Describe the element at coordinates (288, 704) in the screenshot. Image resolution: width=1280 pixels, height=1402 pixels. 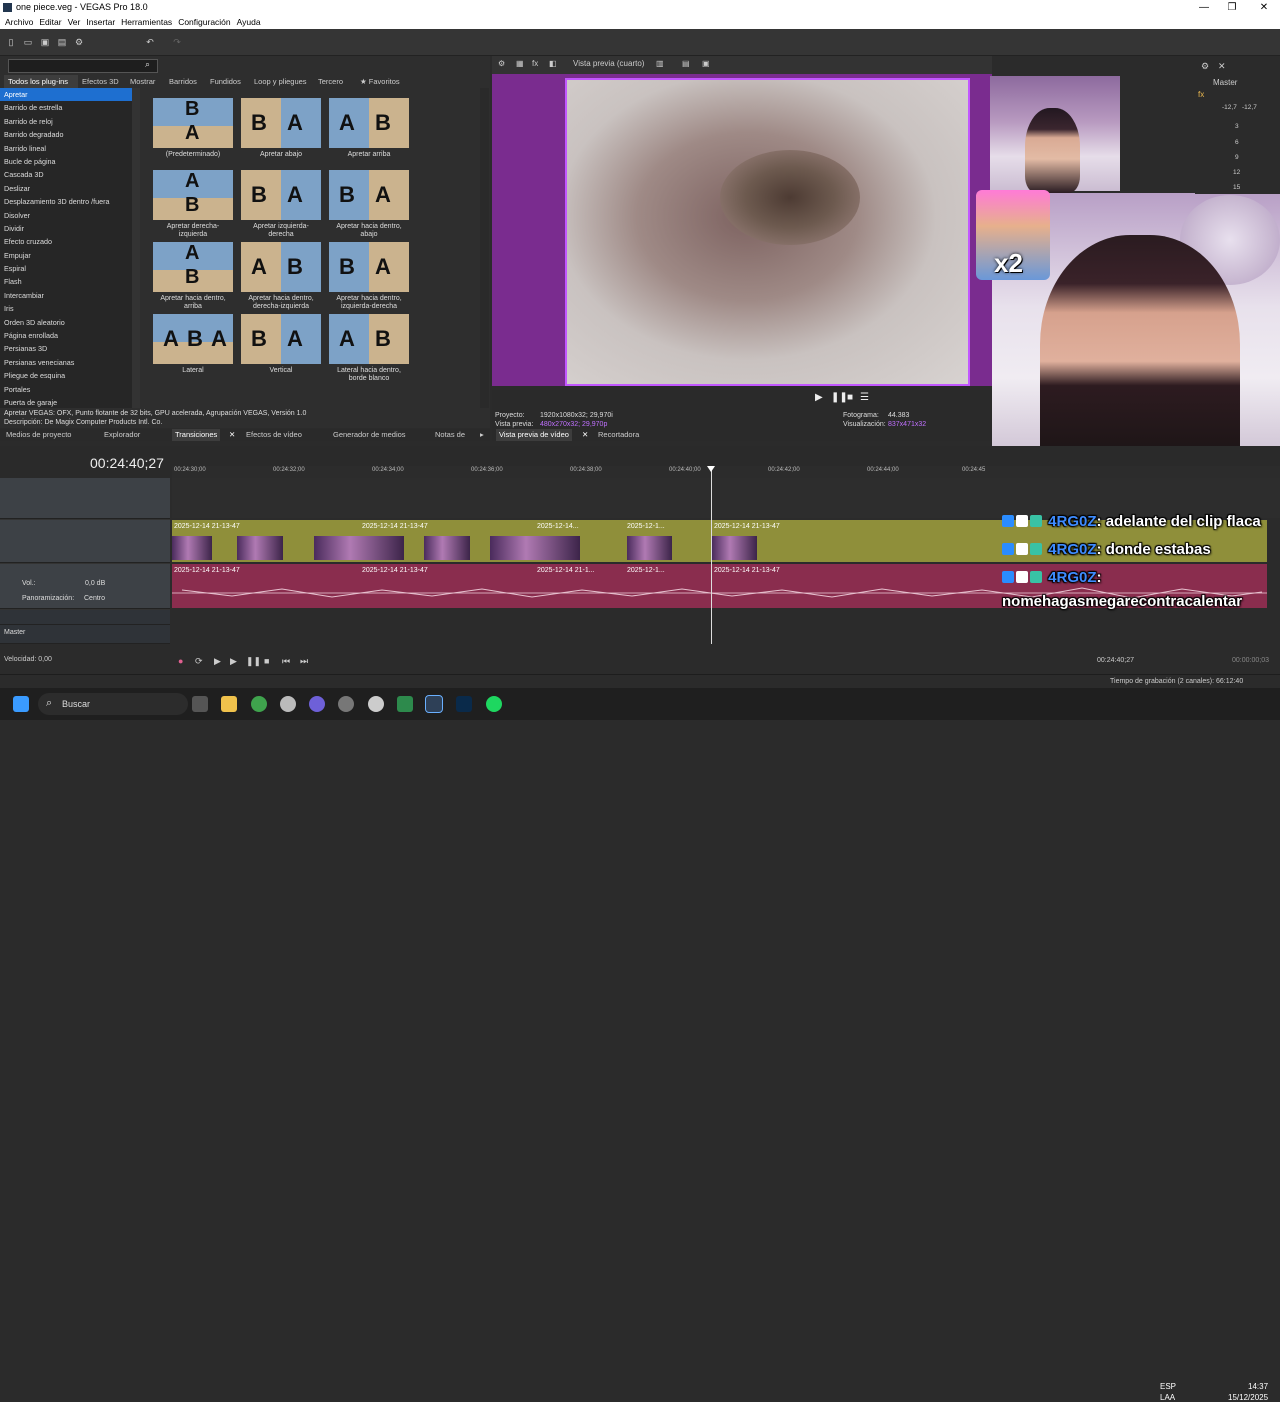
I see `settings-icon` at that location.